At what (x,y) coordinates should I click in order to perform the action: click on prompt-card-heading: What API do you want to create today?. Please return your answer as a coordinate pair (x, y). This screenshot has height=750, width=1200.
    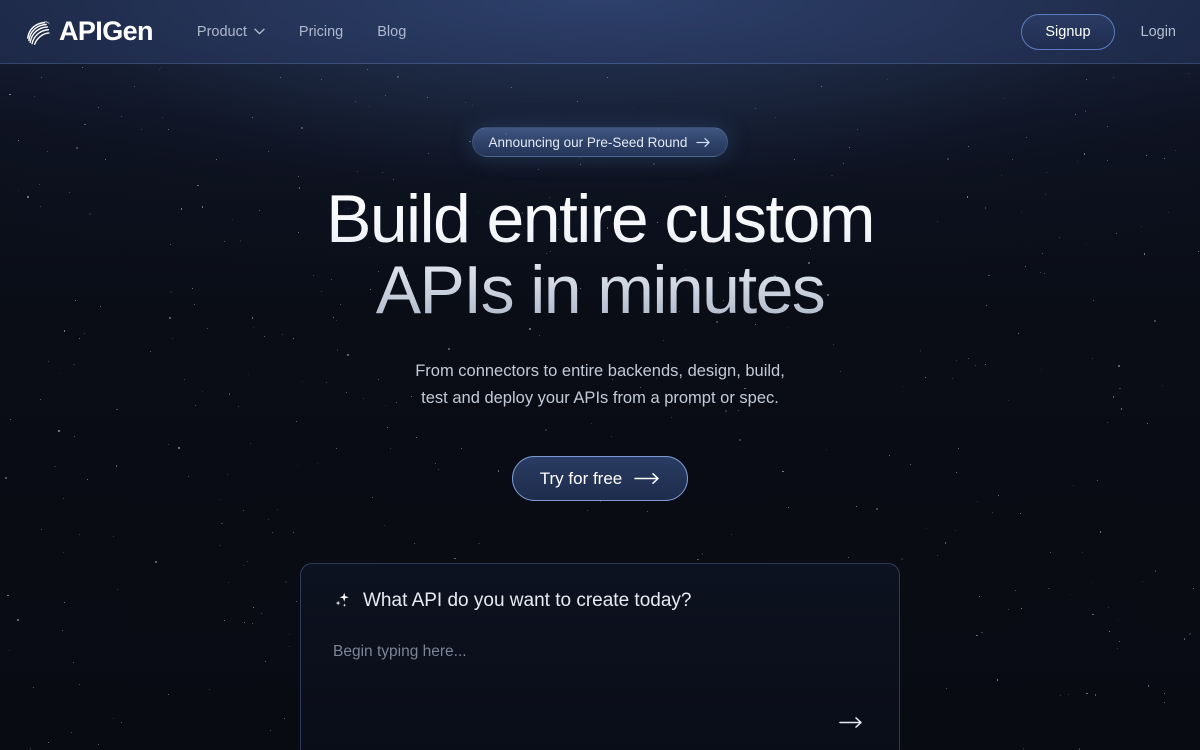
    Looking at the image, I should click on (600, 601).